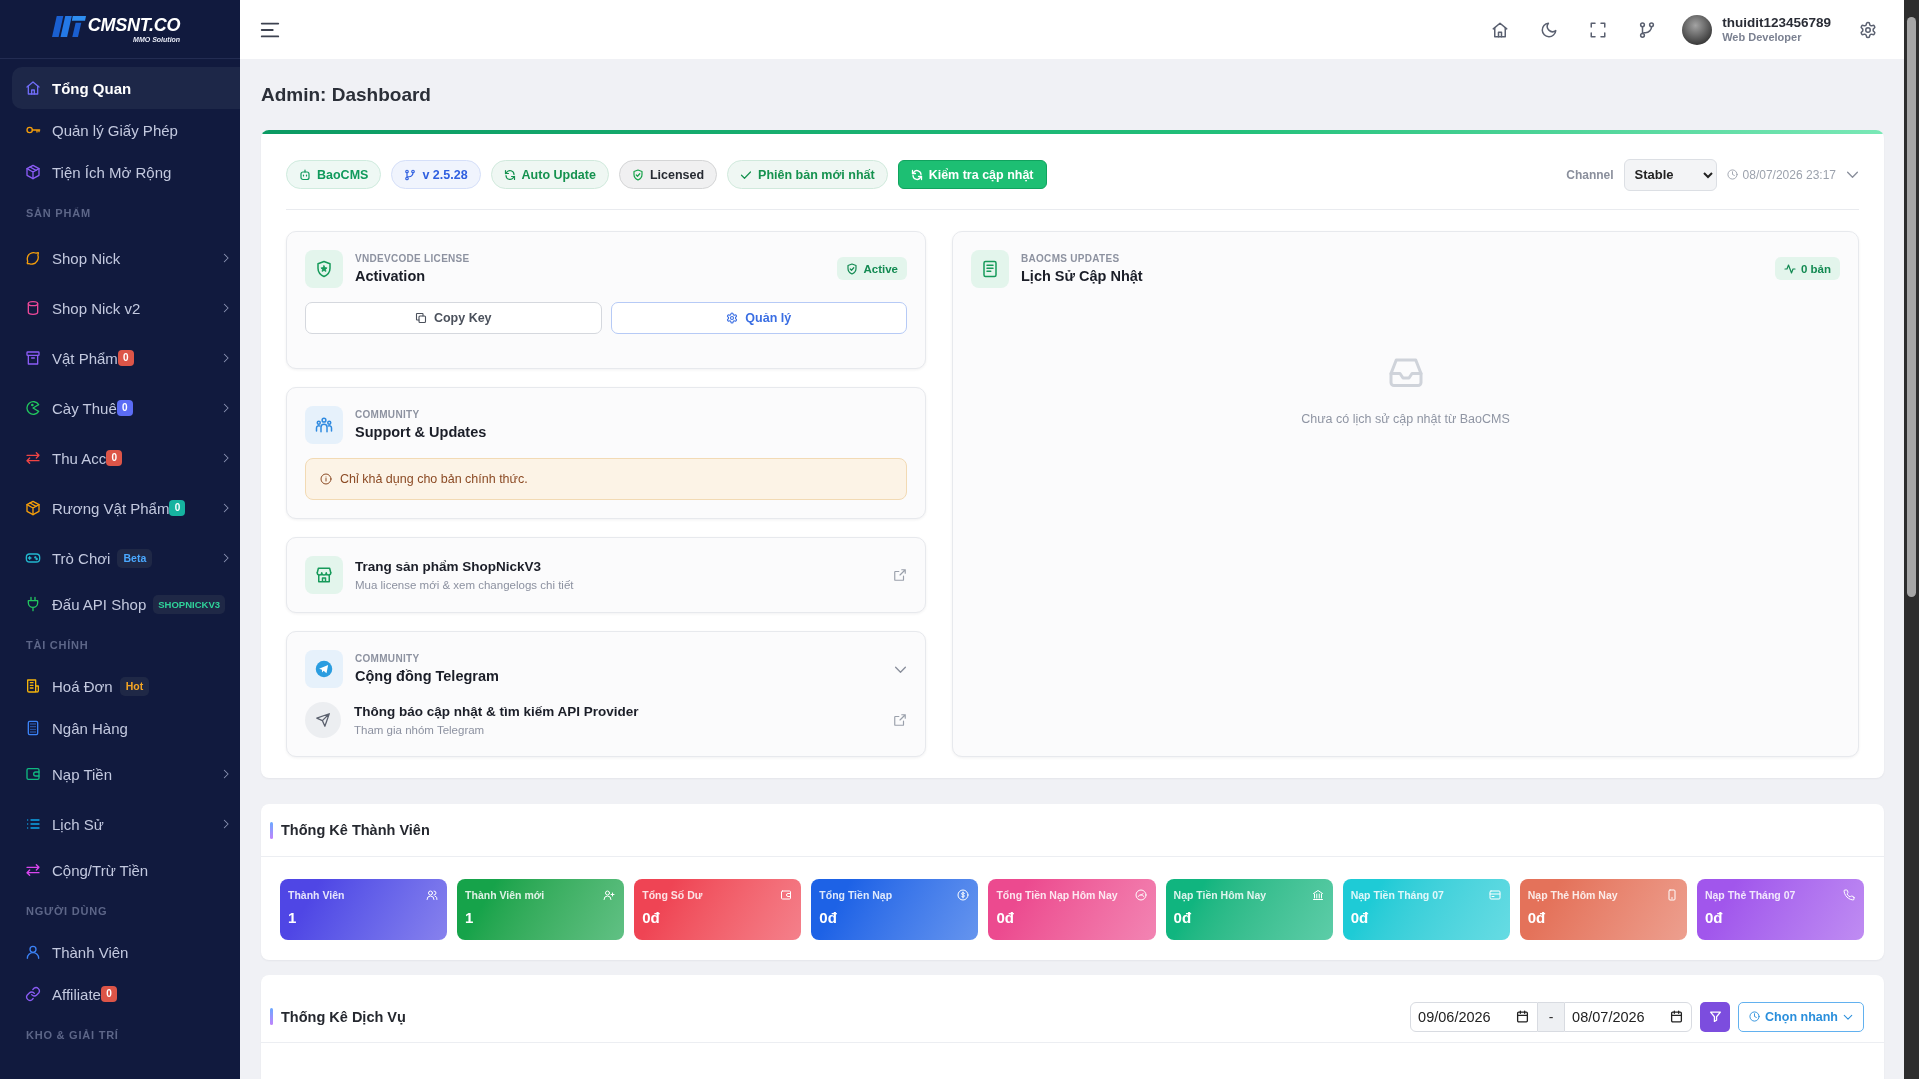 The width and height of the screenshot is (1919, 1079). What do you see at coordinates (388, 658) in the screenshot?
I see `card-eyebrow: COMMUNITY` at bounding box center [388, 658].